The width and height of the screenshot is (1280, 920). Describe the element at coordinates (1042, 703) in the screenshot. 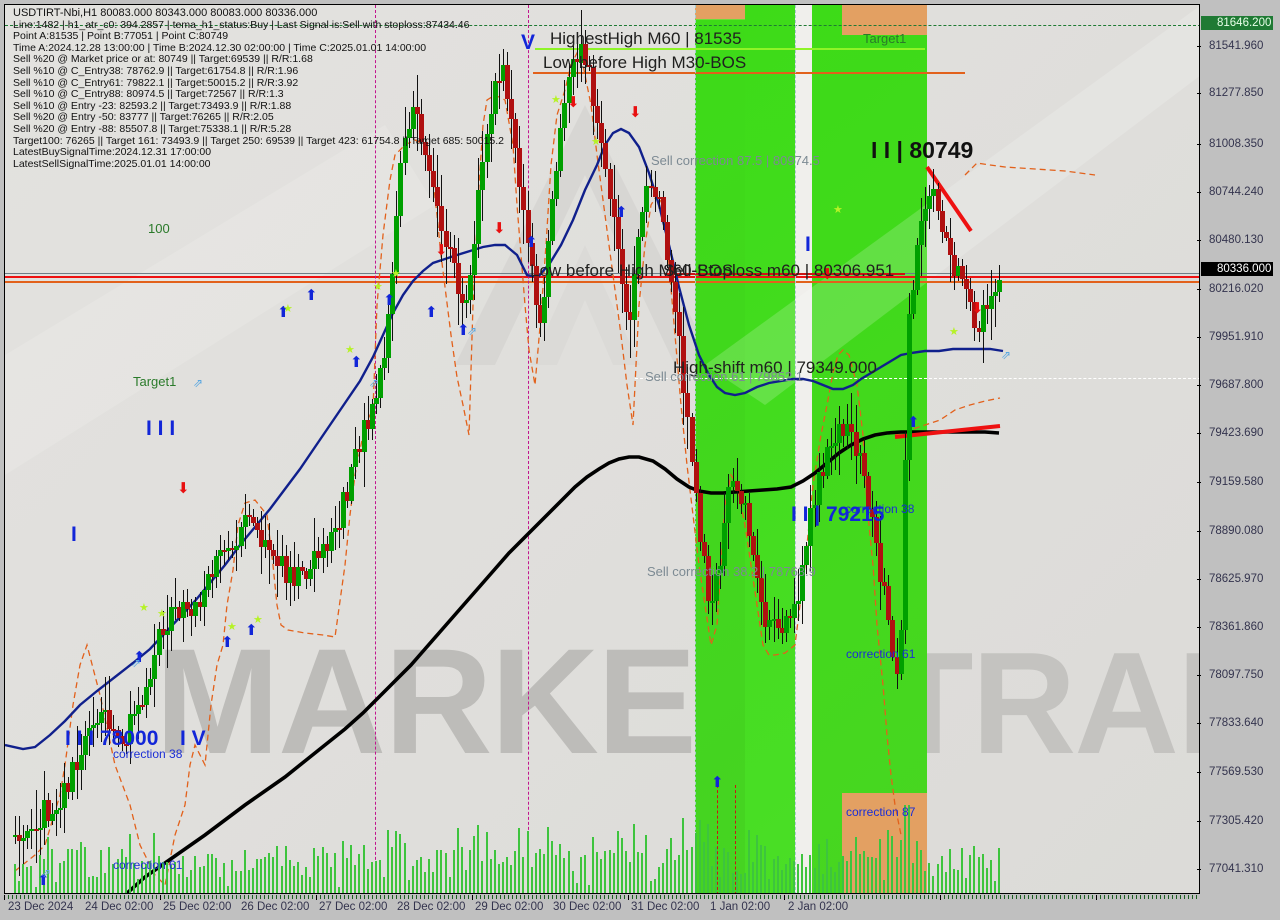

I see `watermark-right: TRADE` at that location.